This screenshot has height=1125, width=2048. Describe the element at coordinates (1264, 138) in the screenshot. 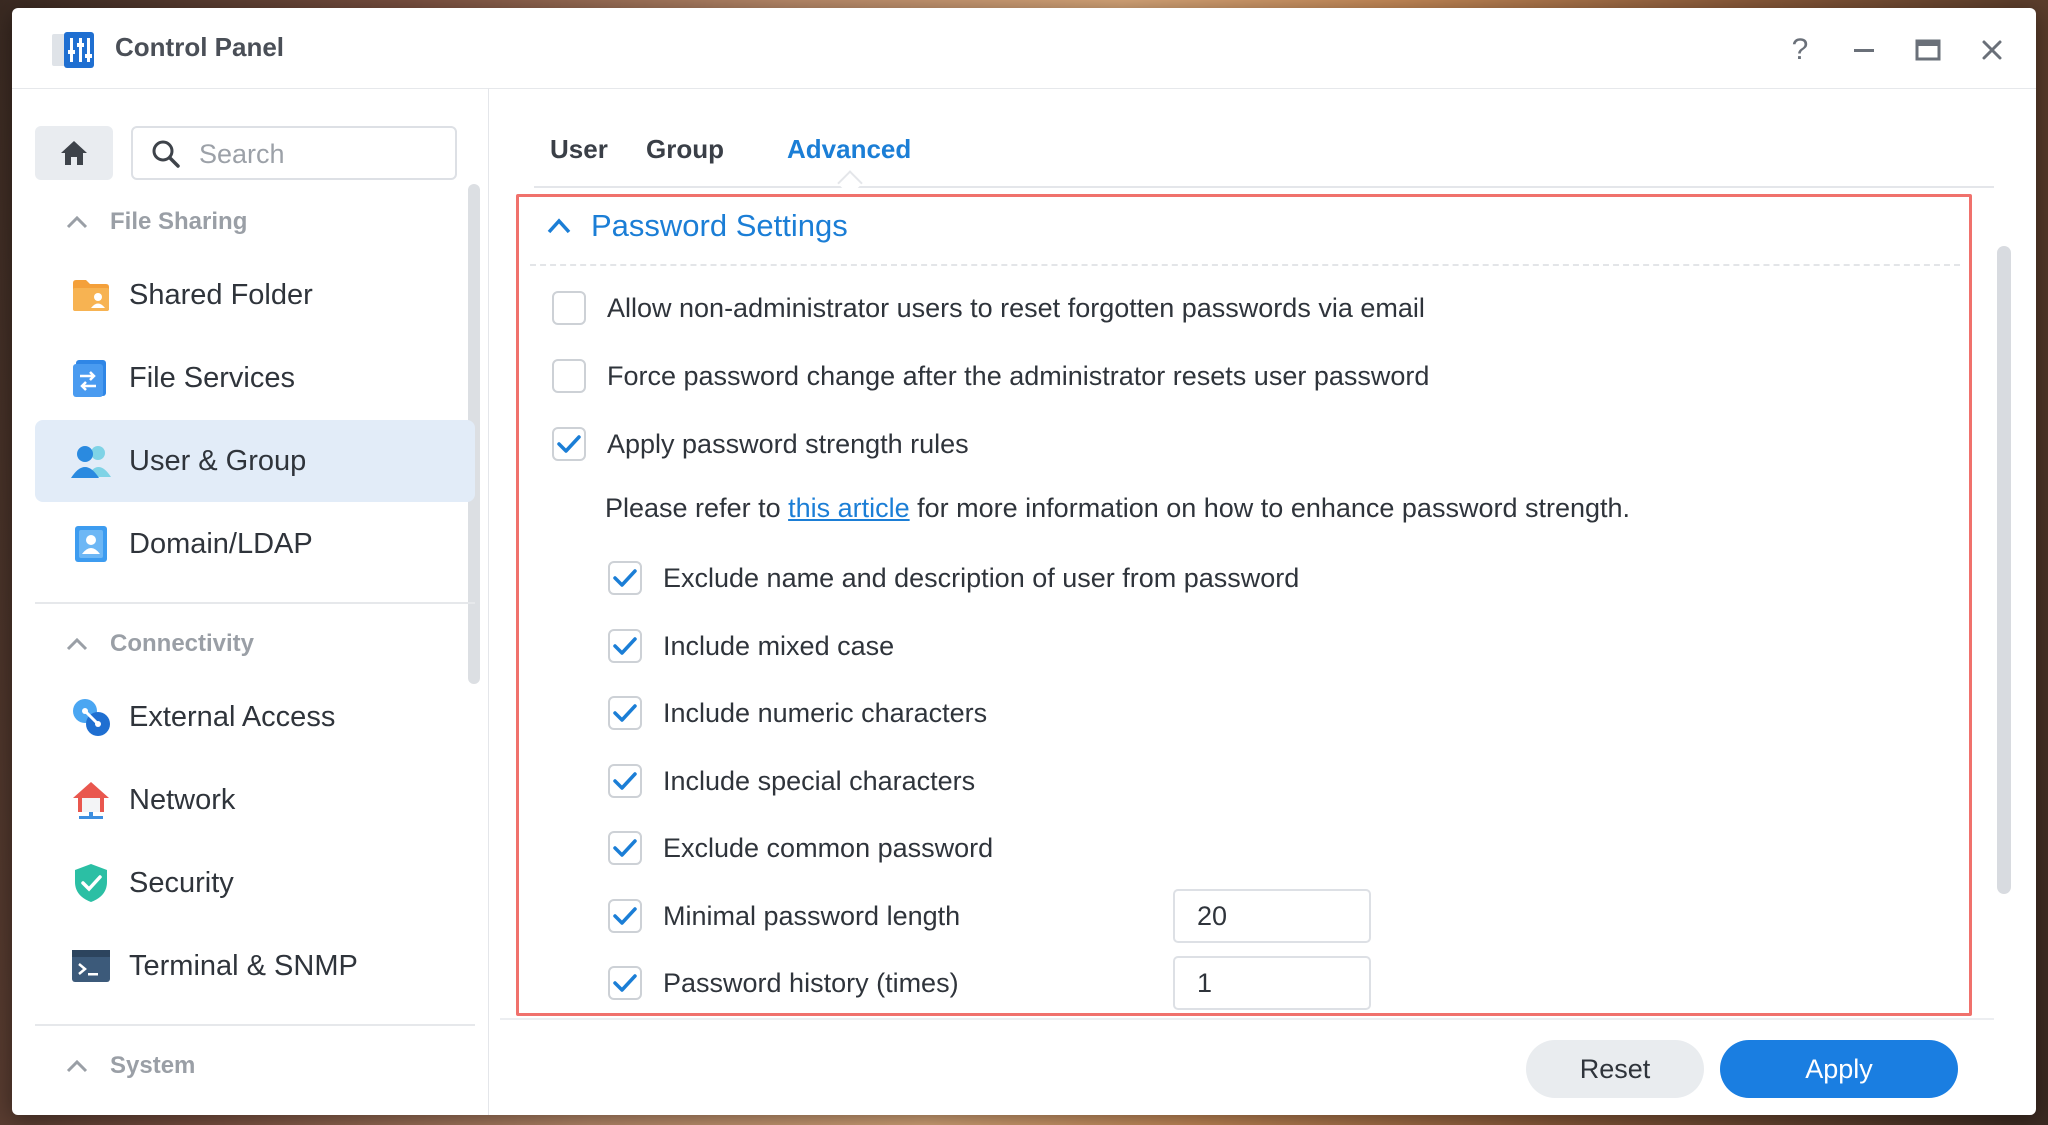

I see `tab-bar: User Group Advanced` at that location.